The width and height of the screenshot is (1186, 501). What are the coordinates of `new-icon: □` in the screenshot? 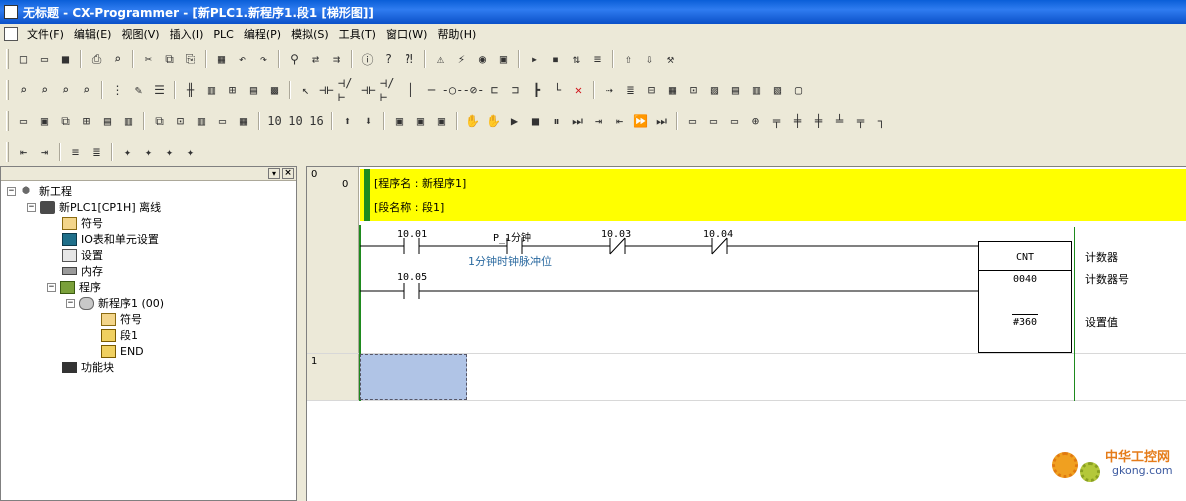 It's located at (23, 59).